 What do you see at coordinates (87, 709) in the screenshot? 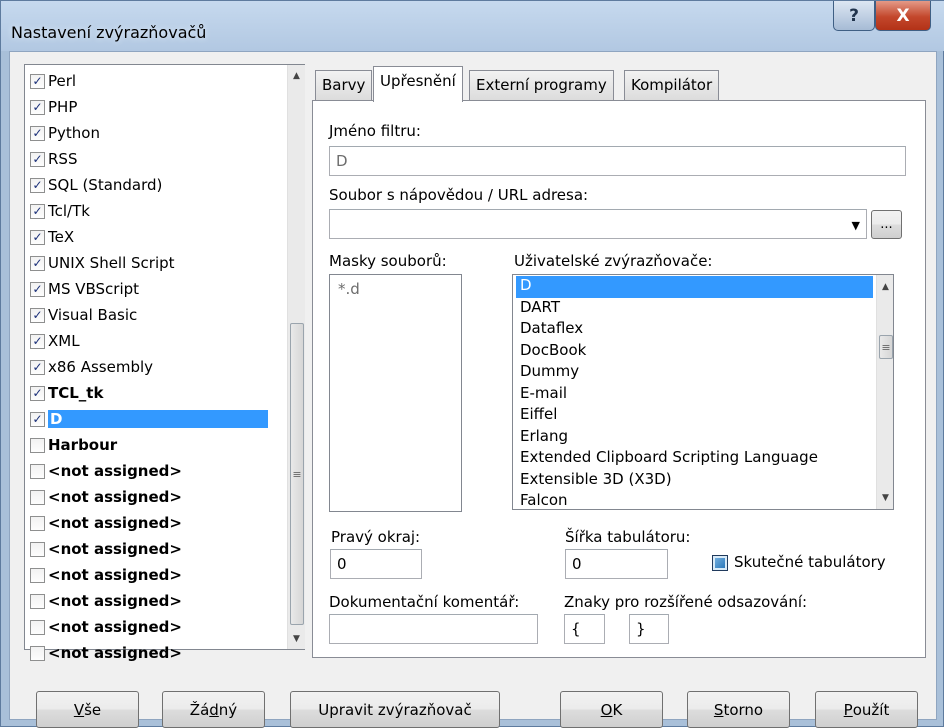
I see `select-all-button: Vše` at bounding box center [87, 709].